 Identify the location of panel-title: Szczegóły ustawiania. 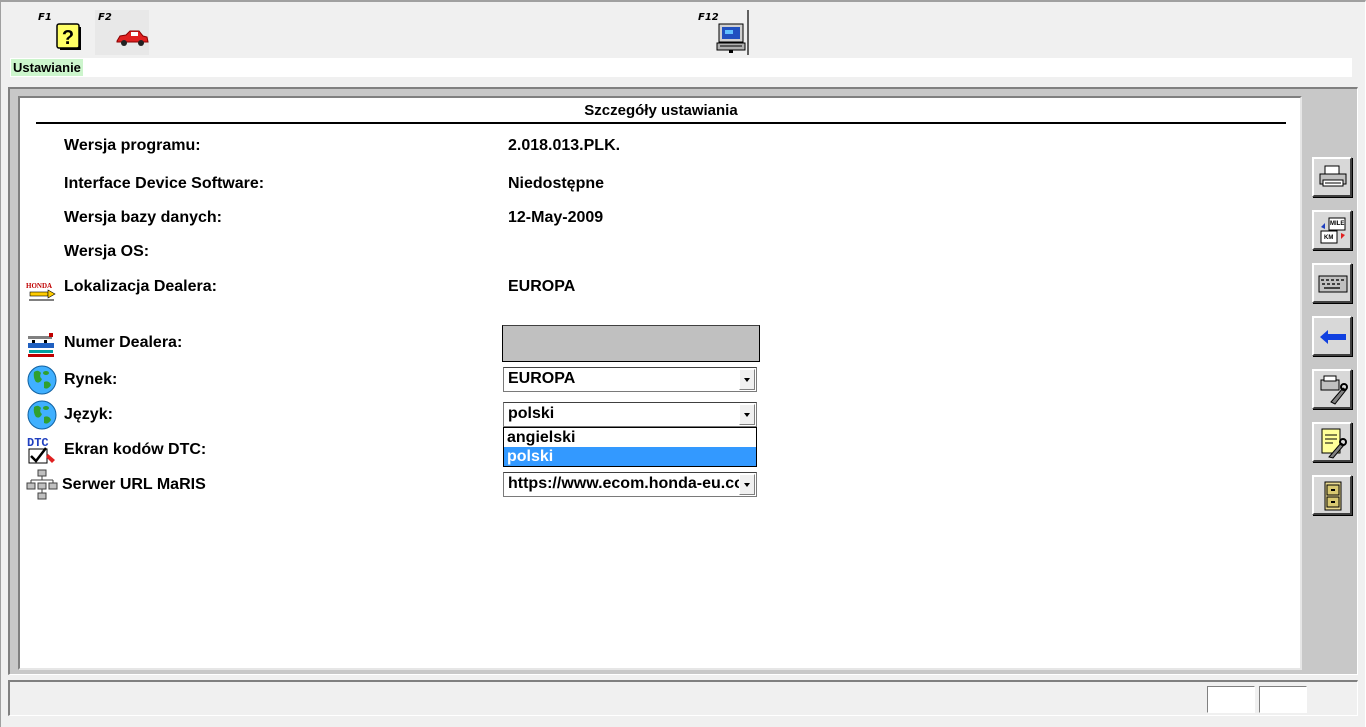
(661, 110).